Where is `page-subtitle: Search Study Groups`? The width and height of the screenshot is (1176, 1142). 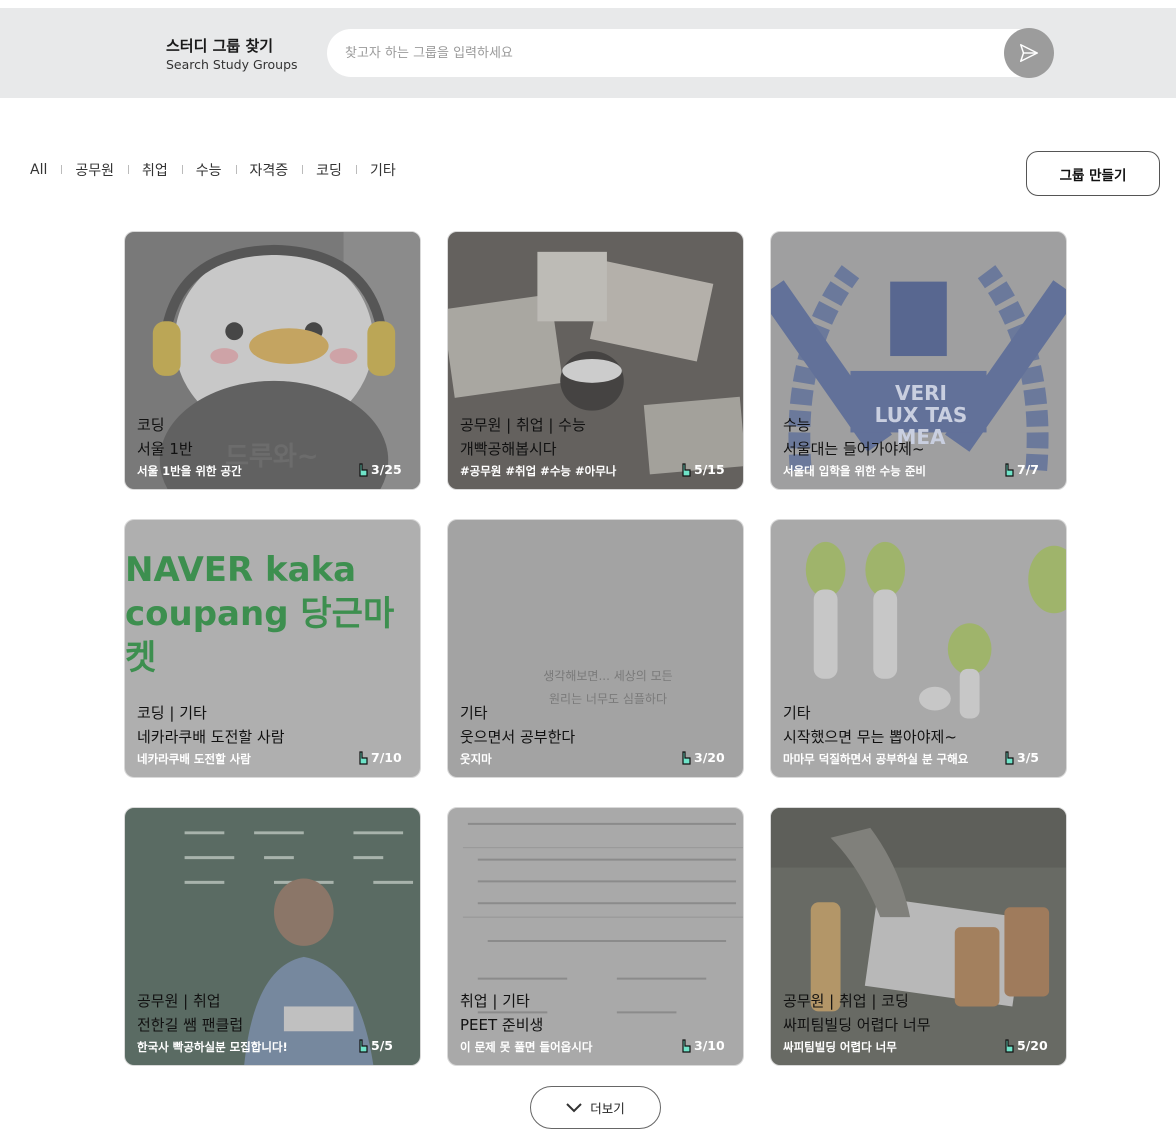
page-subtitle: Search Study Groups is located at coordinates (232, 64).